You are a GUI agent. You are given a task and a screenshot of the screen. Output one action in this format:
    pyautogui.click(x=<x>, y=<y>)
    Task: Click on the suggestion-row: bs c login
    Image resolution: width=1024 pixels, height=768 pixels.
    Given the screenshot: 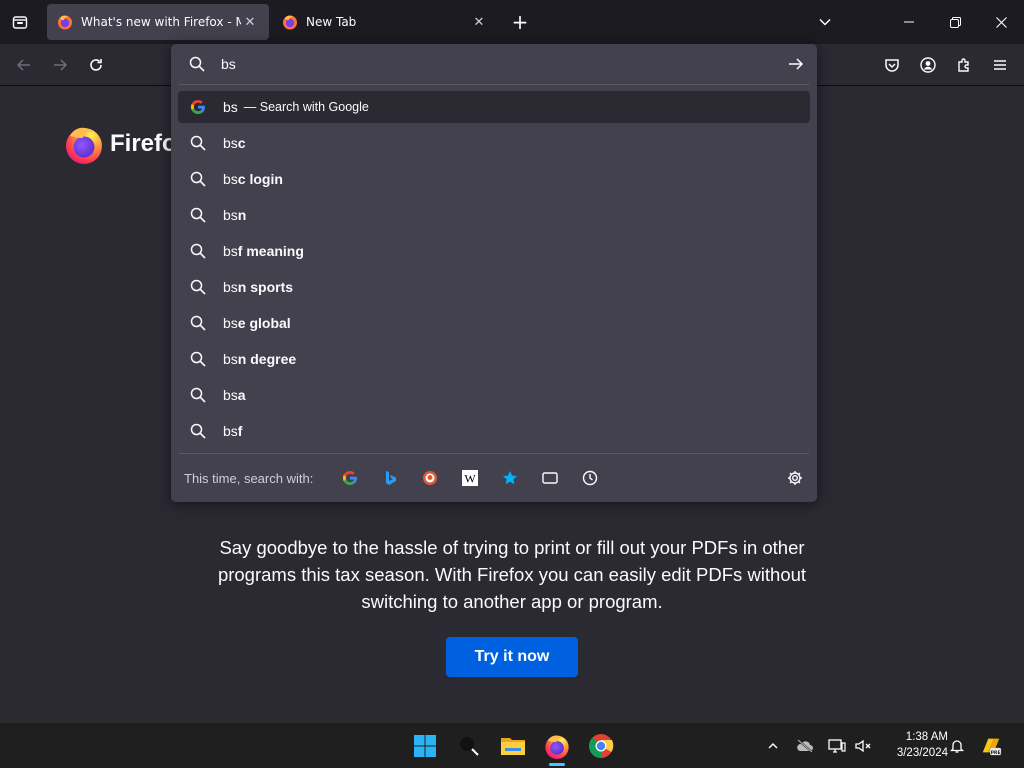 What is the action you would take?
    pyautogui.click(x=494, y=179)
    